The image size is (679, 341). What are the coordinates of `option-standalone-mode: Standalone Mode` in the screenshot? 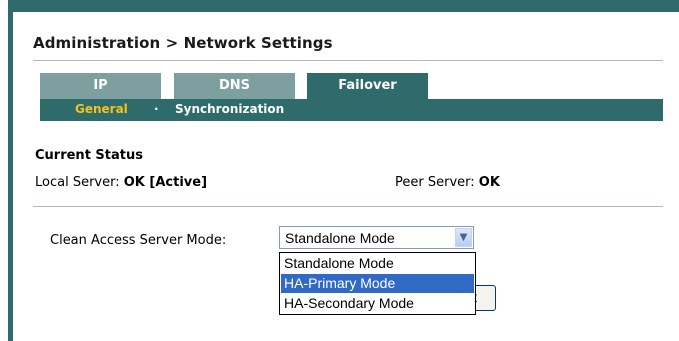 It's located at (377, 263).